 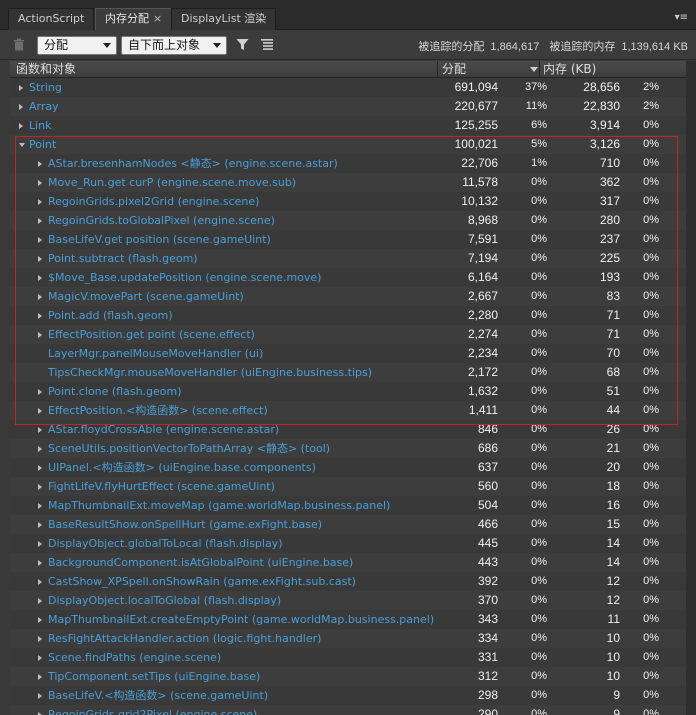 I want to click on close-icon: ×, so click(x=157, y=18).